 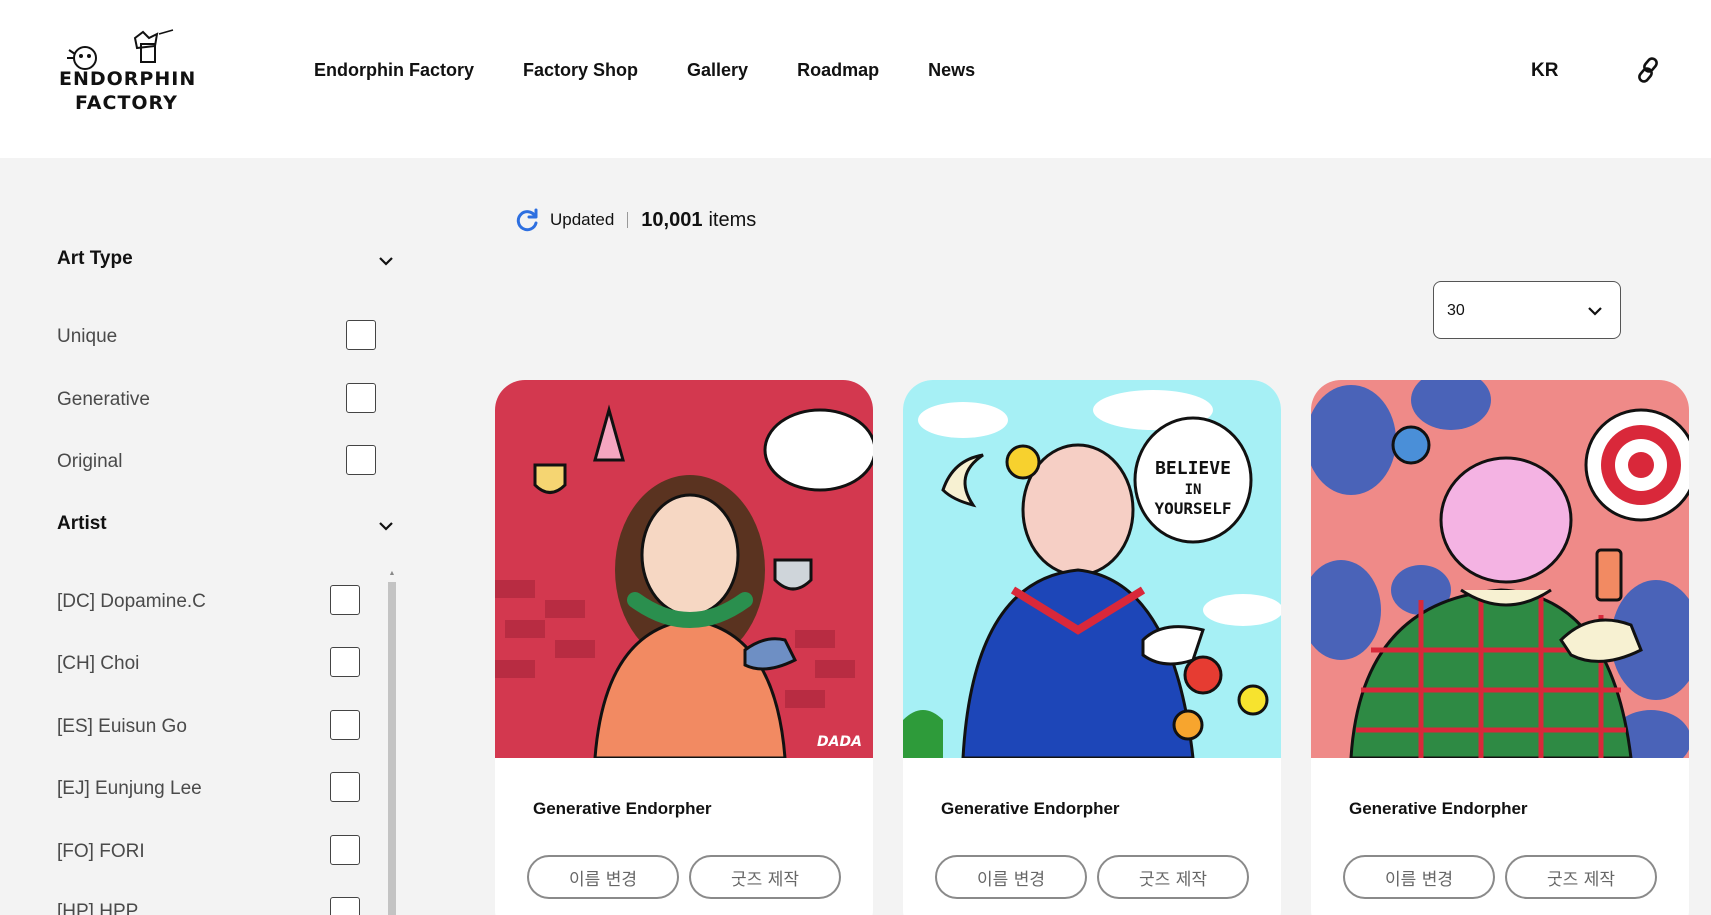 I want to click on endorphin-factory-logo: ENDORPHIN FACTORY, so click(x=125, y=73).